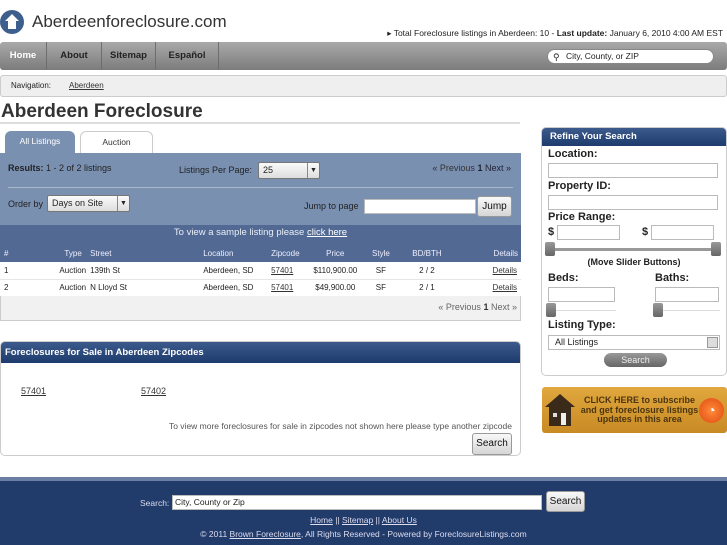 This screenshot has height=545, width=727. What do you see at coordinates (31, 85) in the screenshot?
I see `breadcrumb-label: Navigation:` at bounding box center [31, 85].